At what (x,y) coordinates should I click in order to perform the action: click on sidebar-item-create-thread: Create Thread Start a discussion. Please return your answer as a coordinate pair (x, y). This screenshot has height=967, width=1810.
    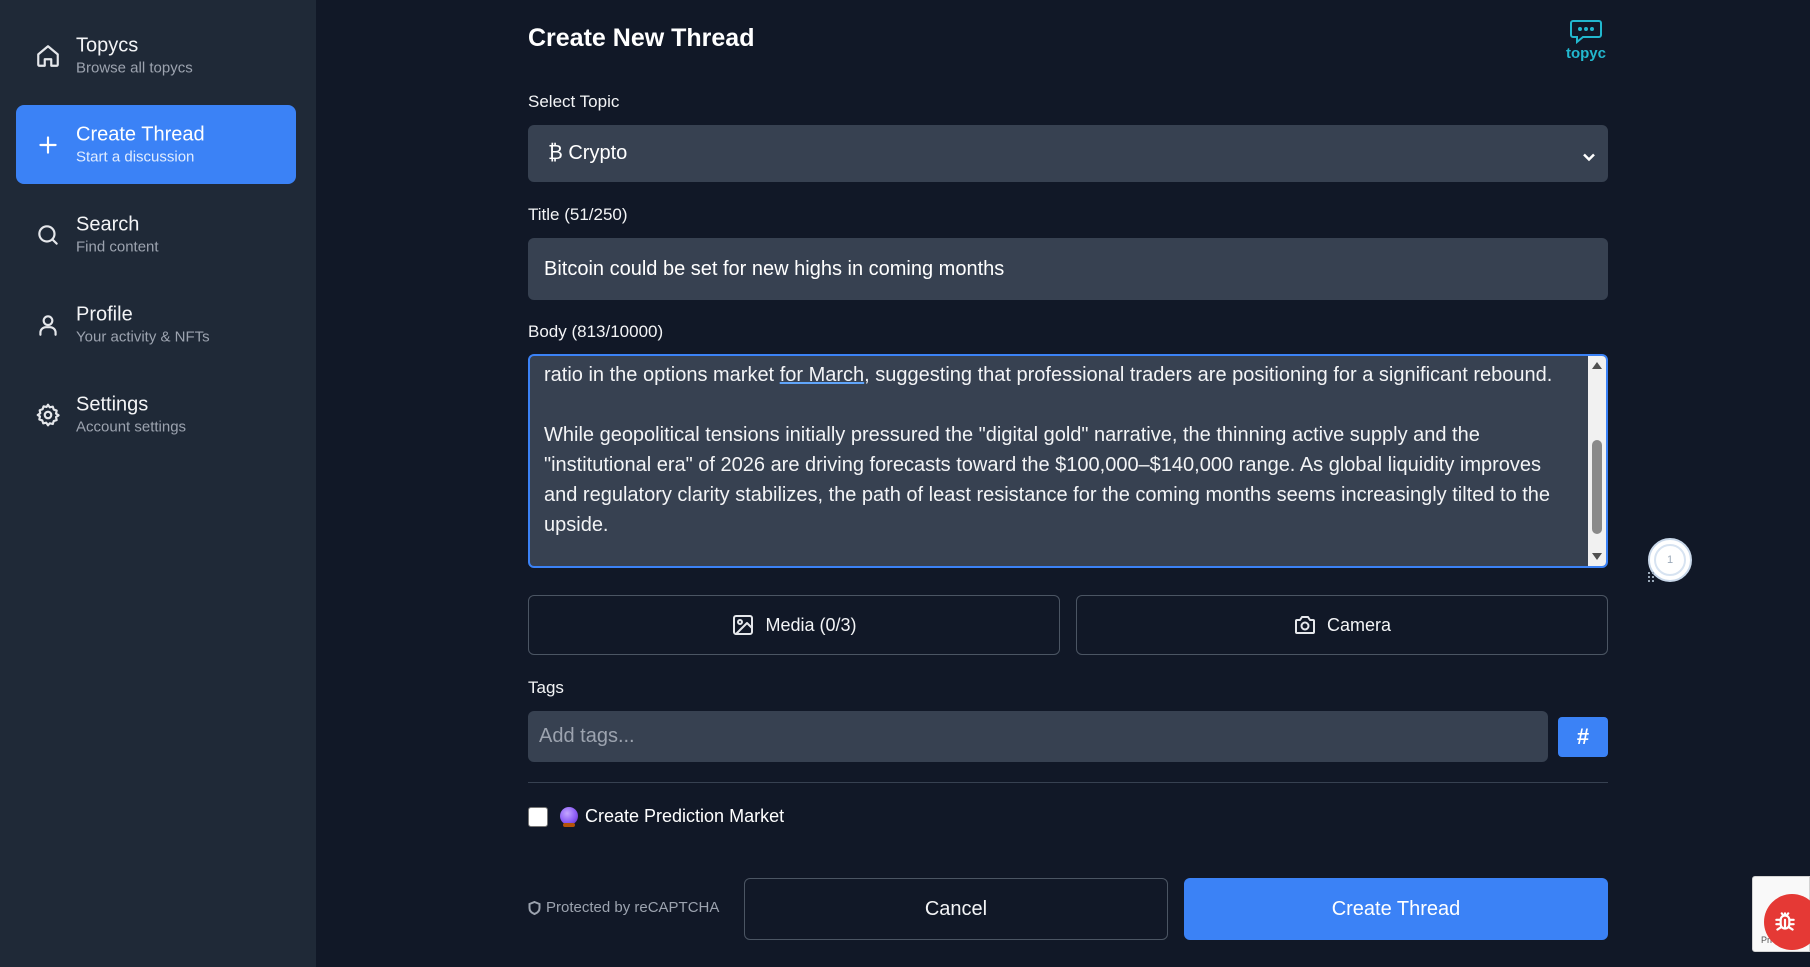
    Looking at the image, I should click on (156, 144).